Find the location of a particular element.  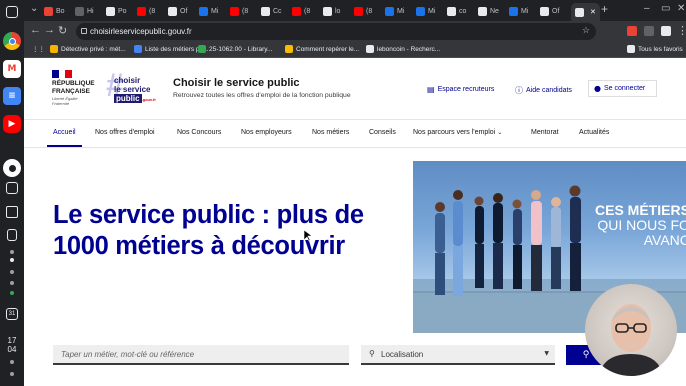

docs-icon: ≡ is located at coordinates (12, 96).